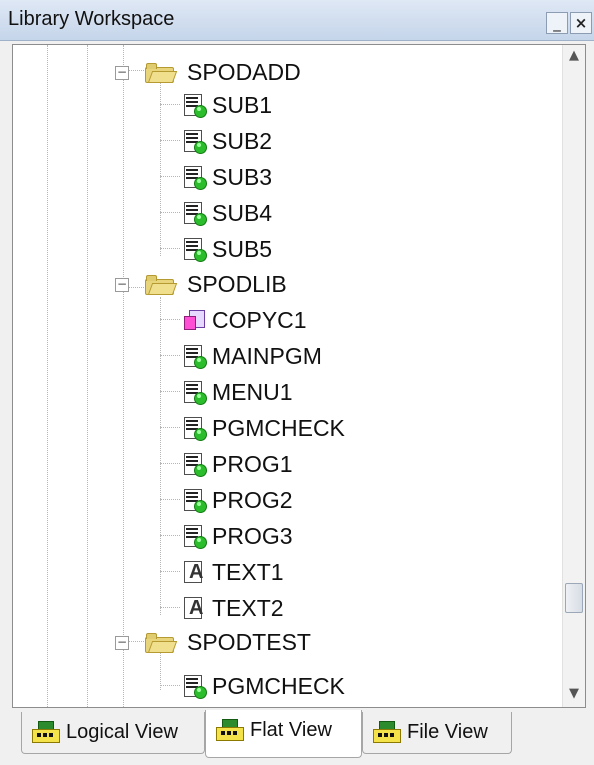 Image resolution: width=594 pixels, height=765 pixels. Describe the element at coordinates (249, 642) in the screenshot. I see `tree-folder-label: SPODTEST` at that location.